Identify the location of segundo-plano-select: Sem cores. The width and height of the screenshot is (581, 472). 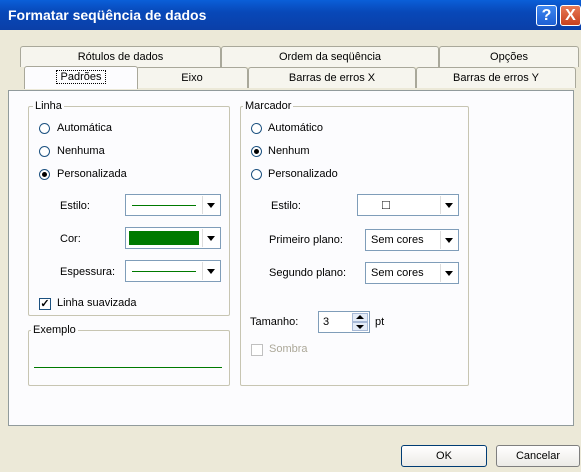
(412, 273).